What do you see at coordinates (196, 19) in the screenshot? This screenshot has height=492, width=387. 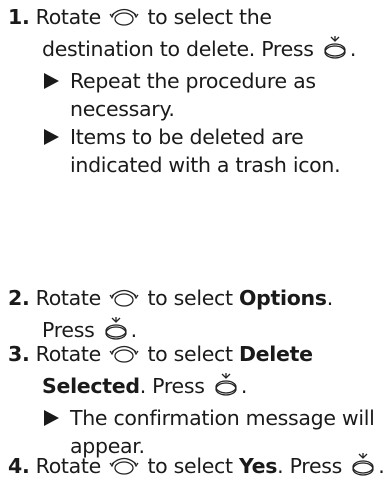 I see `step-1-line-1: 1. Rotate to select the` at bounding box center [196, 19].